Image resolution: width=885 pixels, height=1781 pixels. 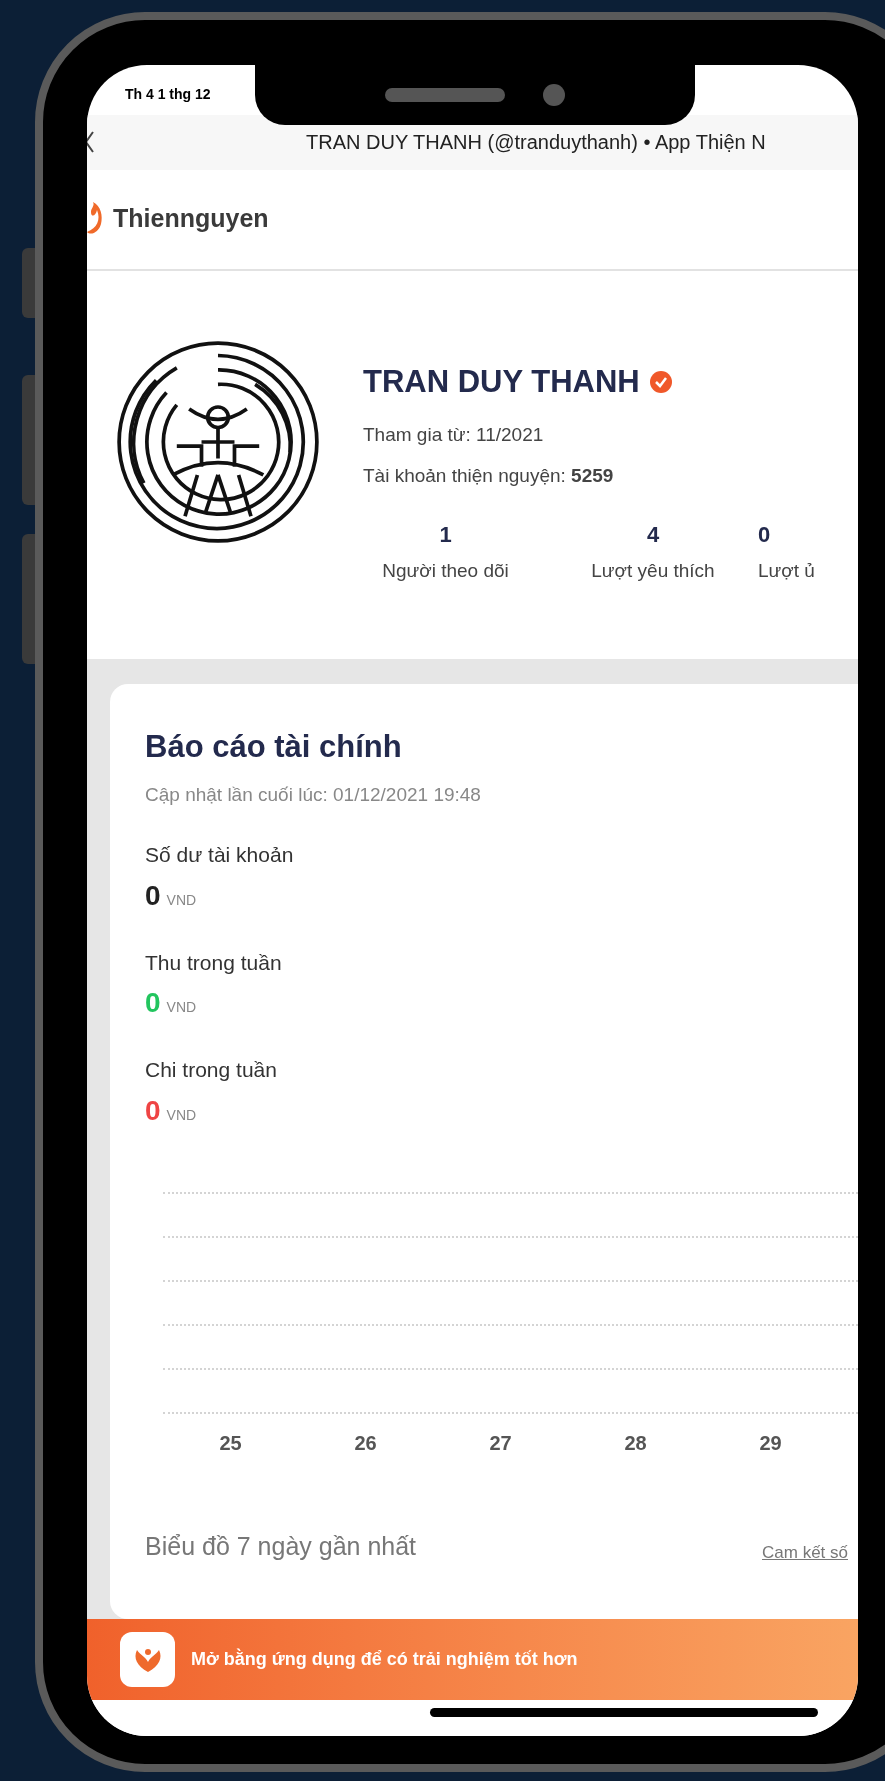 I want to click on speaker-icon, so click(x=445, y=95).